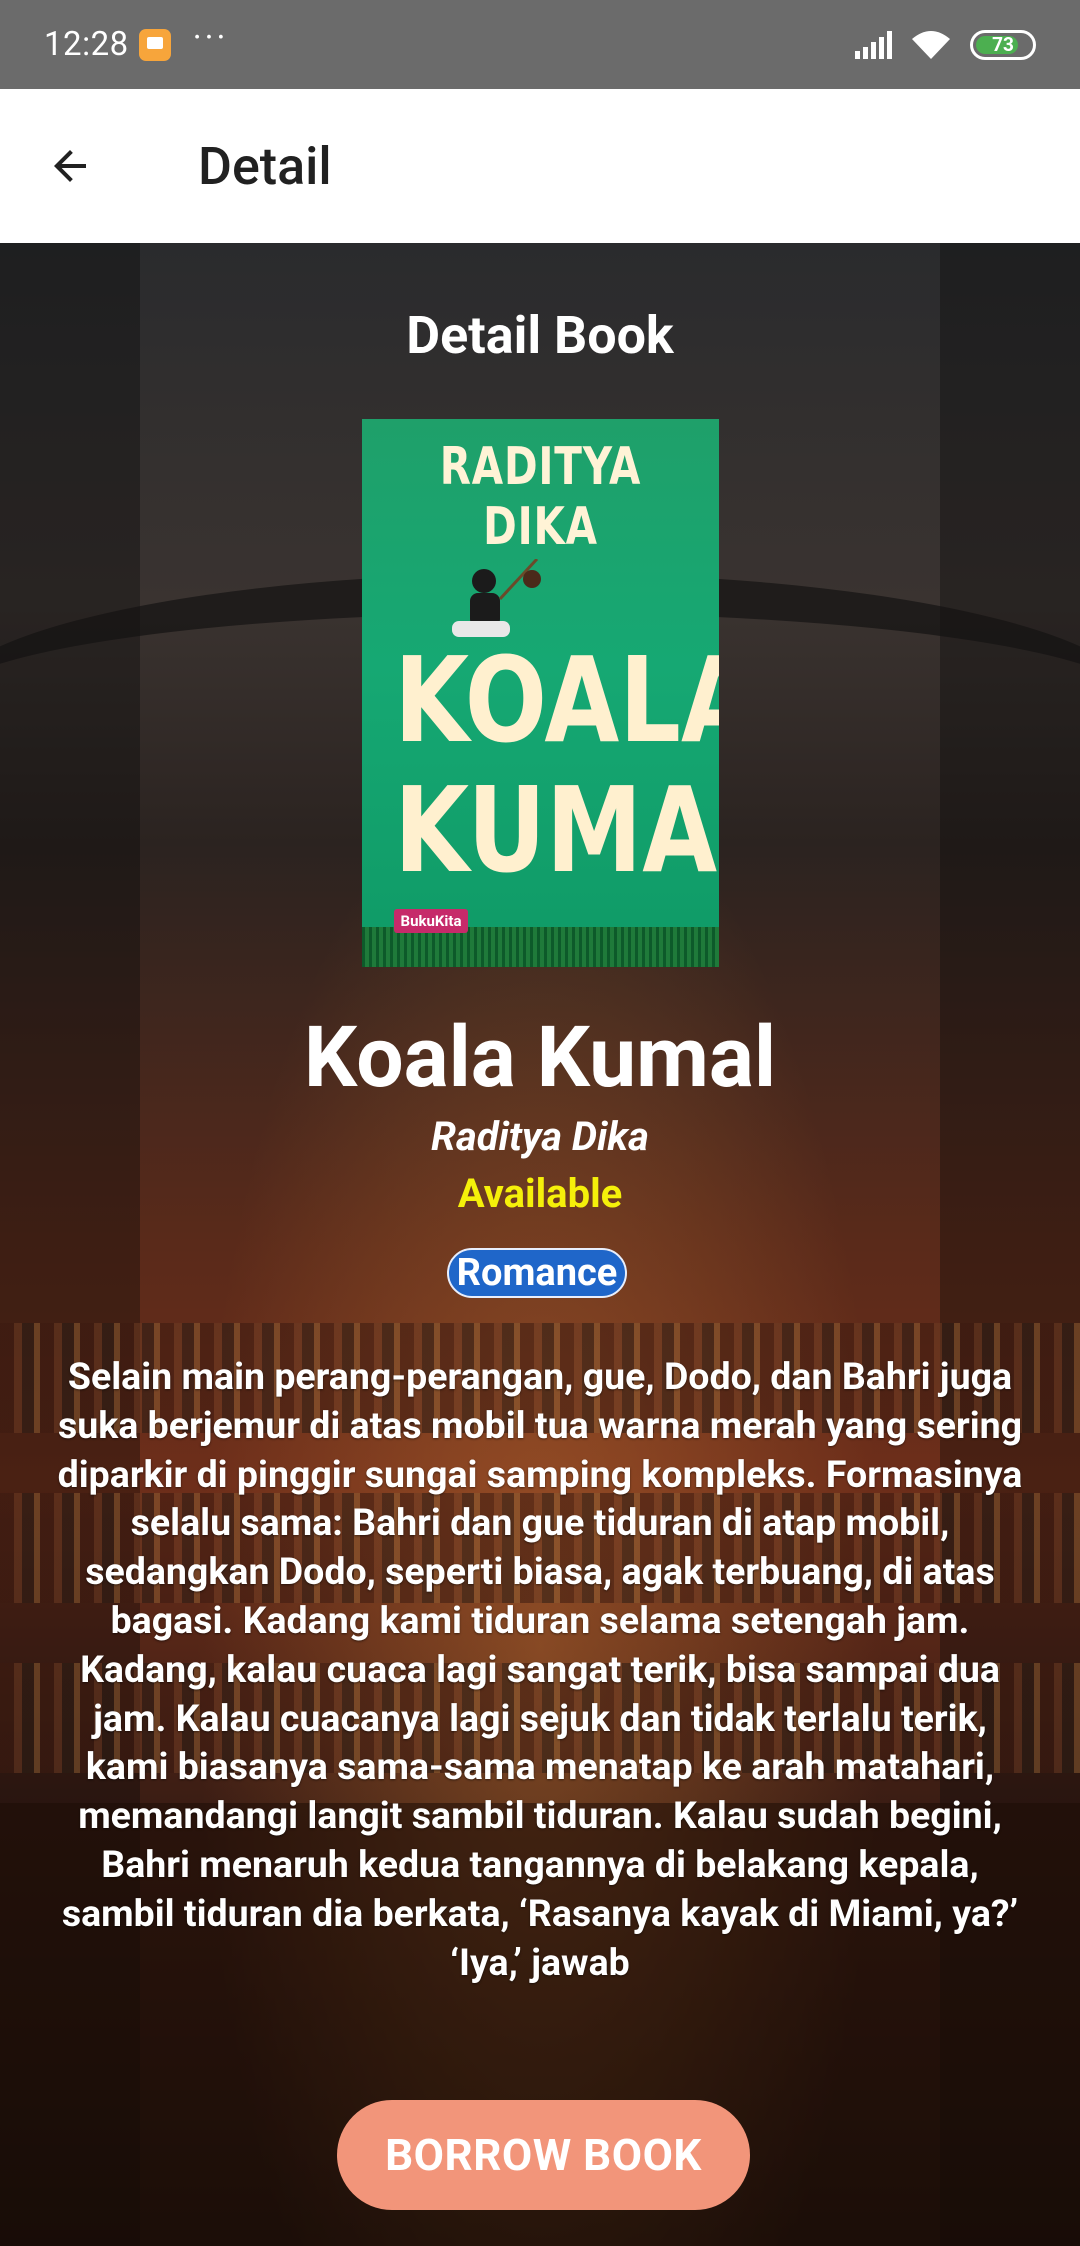 The height and width of the screenshot is (2246, 1080). Describe the element at coordinates (265, 166) in the screenshot. I see `app-bar-title: Detail` at that location.